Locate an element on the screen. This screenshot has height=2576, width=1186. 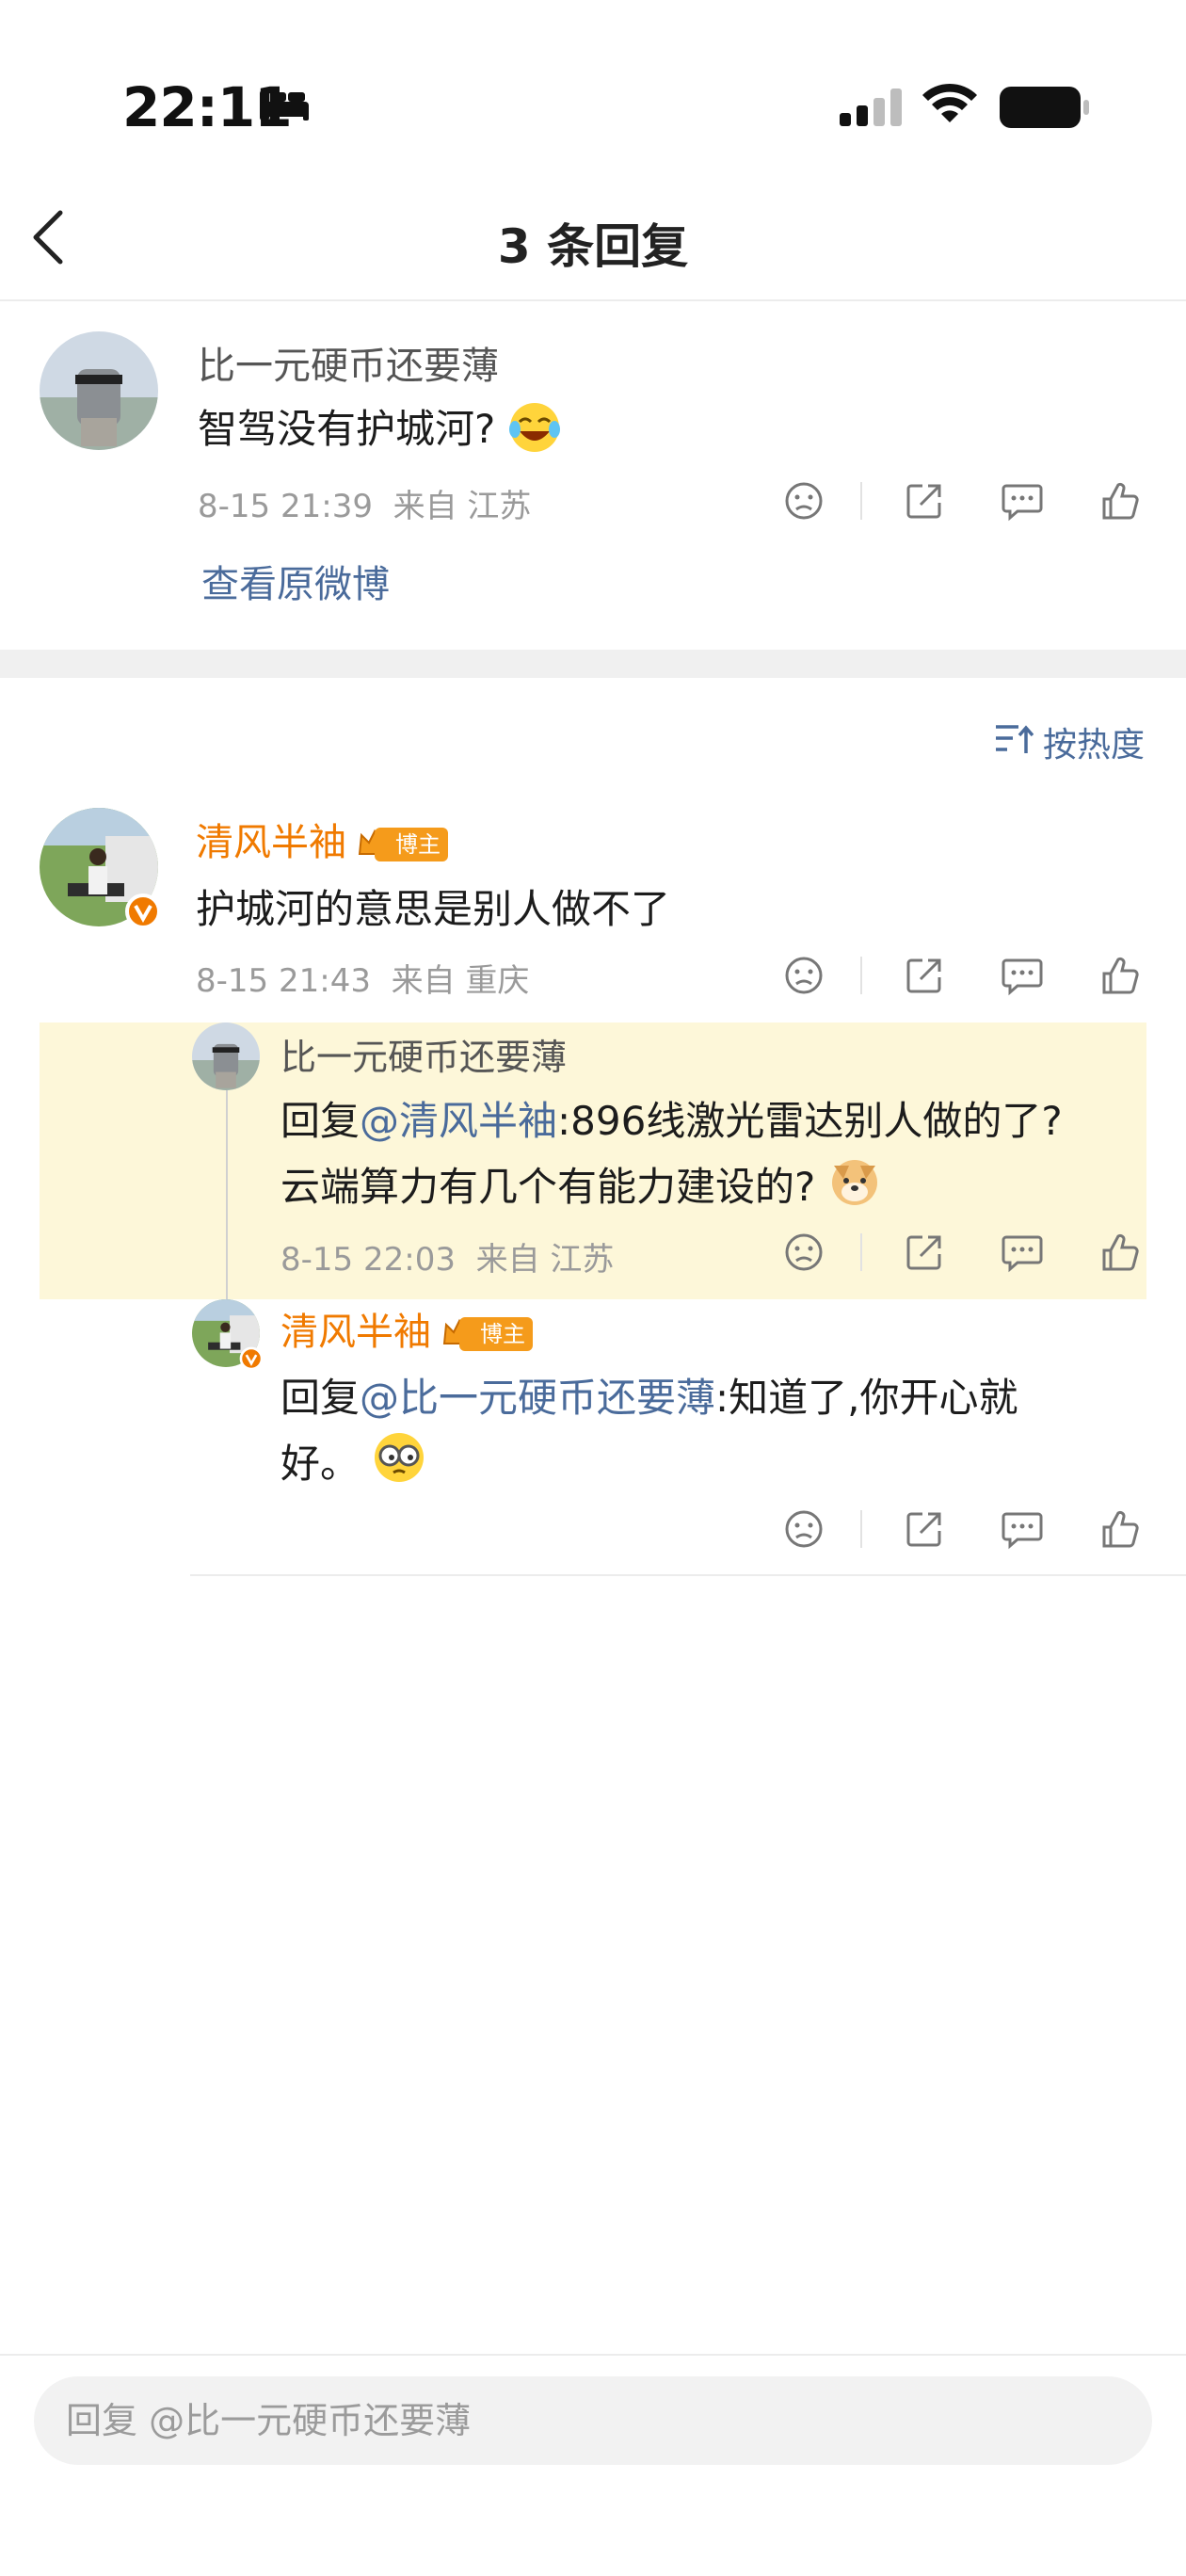
doge-emoji-icon is located at coordinates (854, 1189).